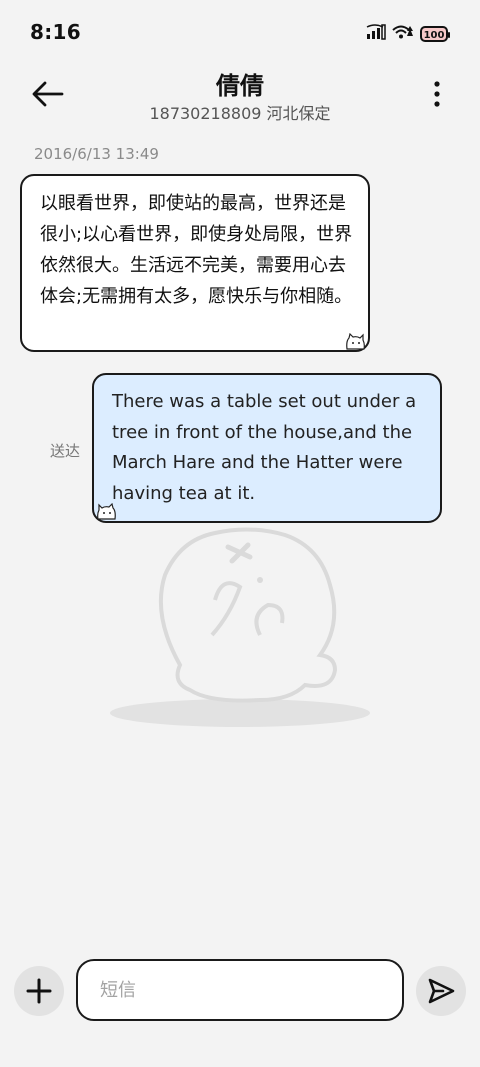 The image size is (480, 1067). I want to click on attach-button, so click(39, 991).